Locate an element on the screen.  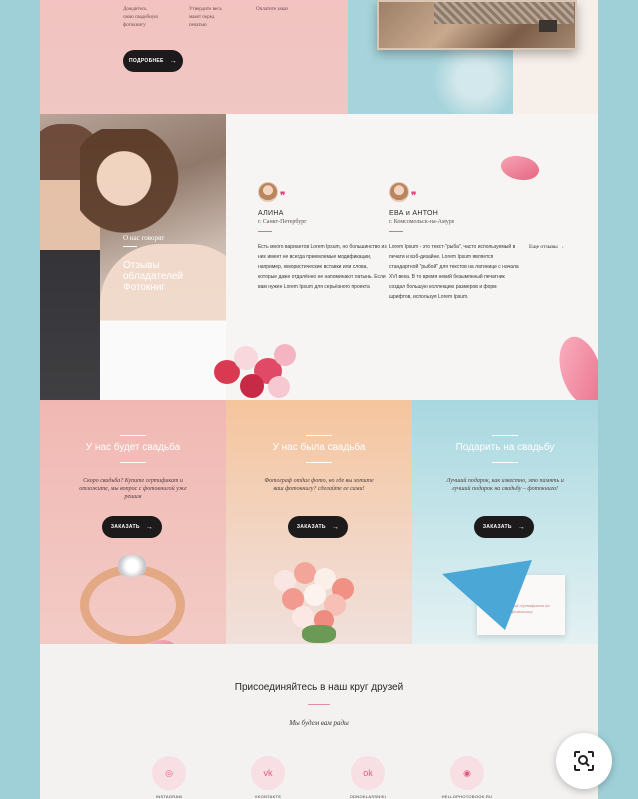
details-button-label: ПОДРОБНЕЕ is located at coordinates (146, 61).